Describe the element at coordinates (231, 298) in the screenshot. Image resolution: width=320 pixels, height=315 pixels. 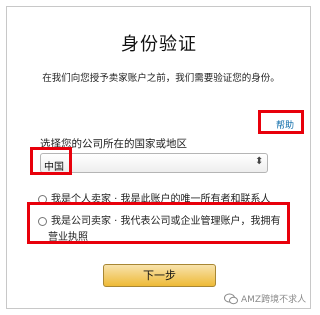
I see `wechat-logo-icon` at that location.